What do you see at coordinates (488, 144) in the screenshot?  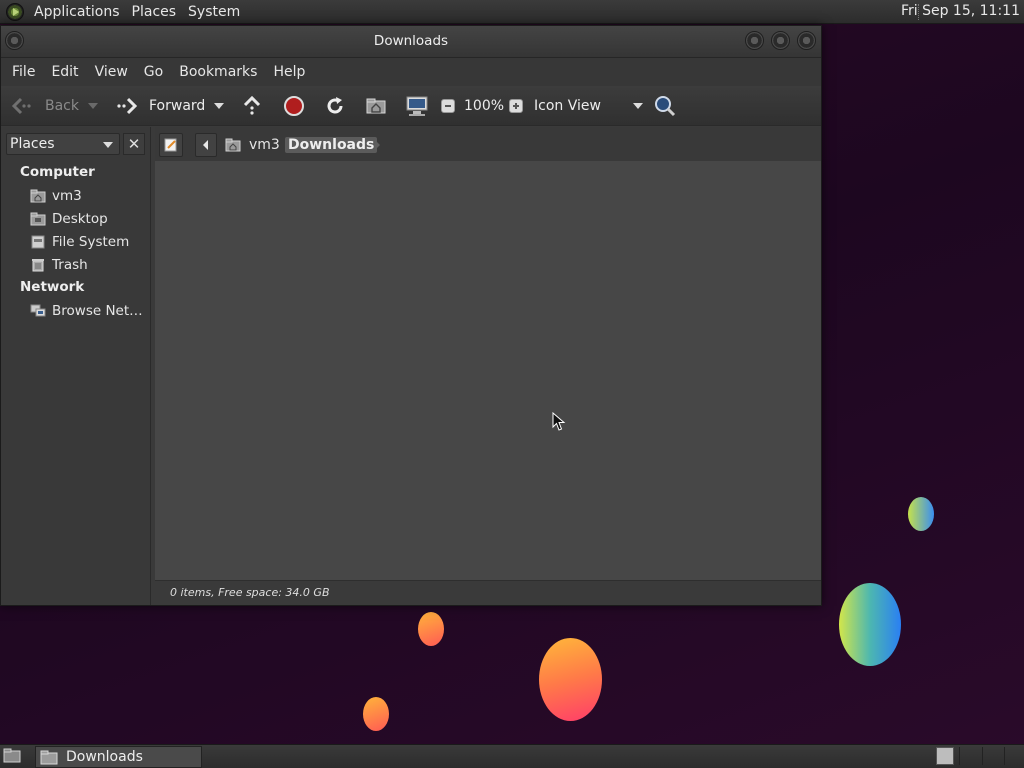 I see `path-bar: vm3 Downloads` at bounding box center [488, 144].